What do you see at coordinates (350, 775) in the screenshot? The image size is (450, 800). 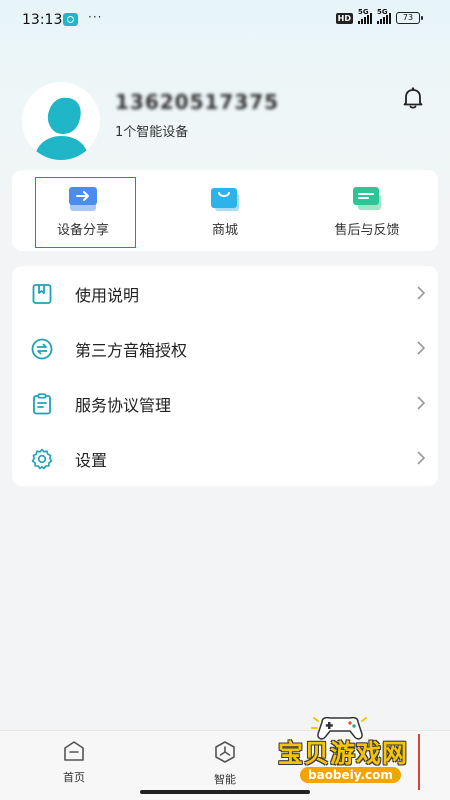 I see `watermark-url: baobeiy.com` at bounding box center [350, 775].